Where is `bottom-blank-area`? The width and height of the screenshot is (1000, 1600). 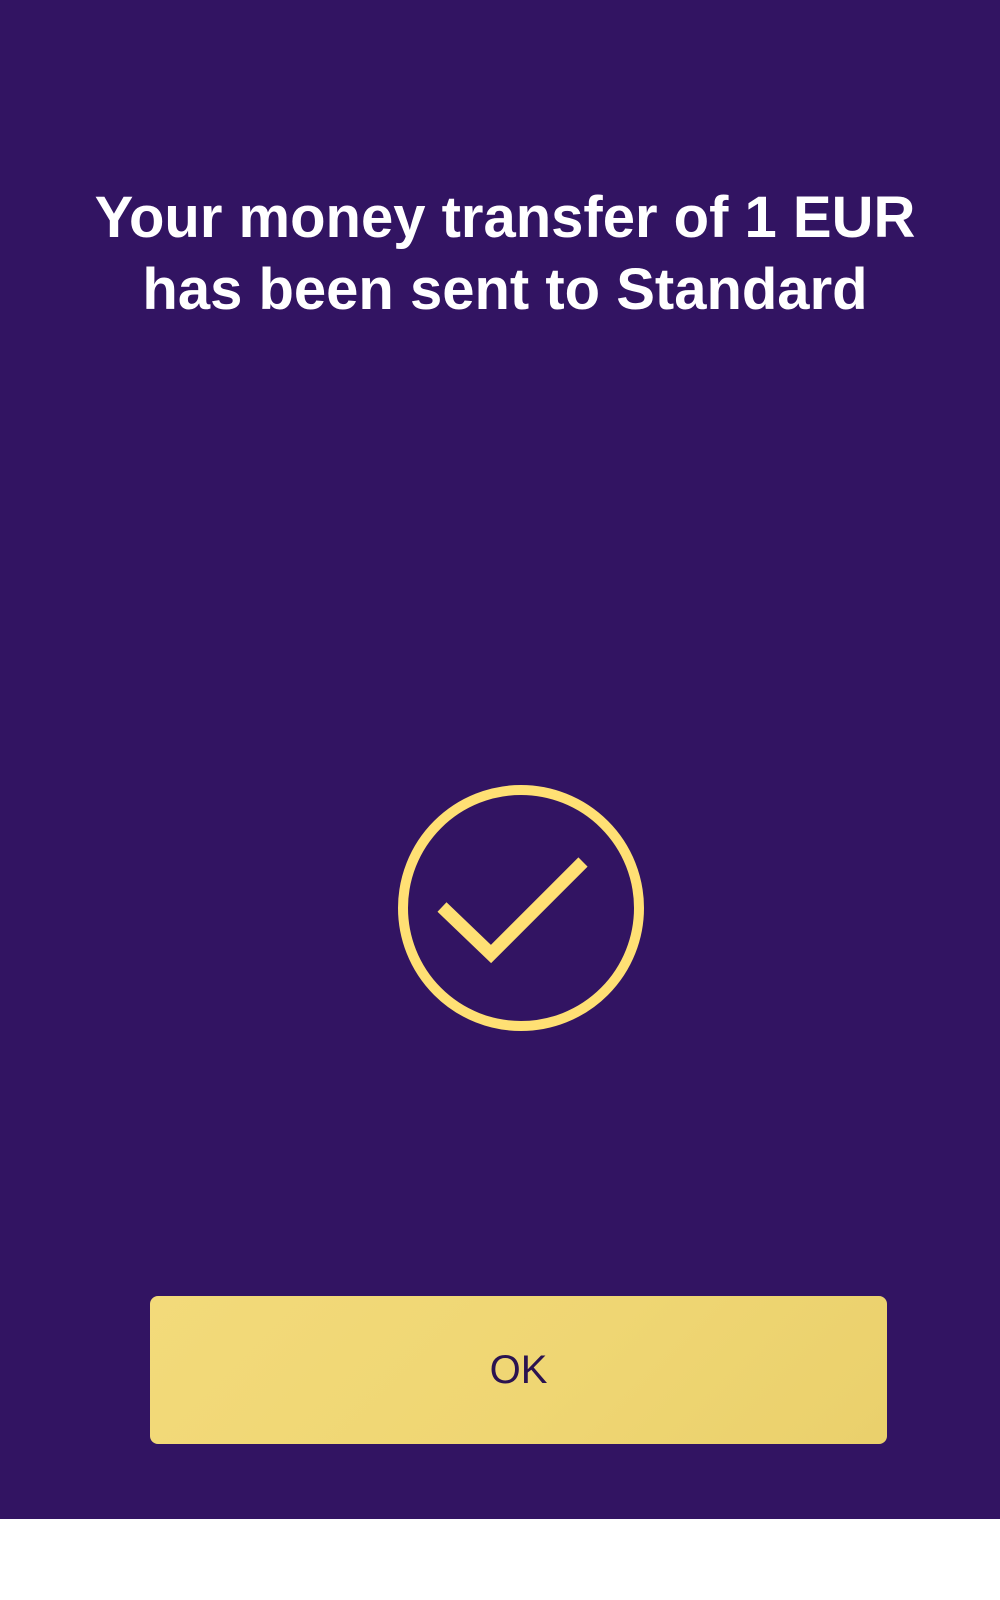
bottom-blank-area is located at coordinates (500, 1559).